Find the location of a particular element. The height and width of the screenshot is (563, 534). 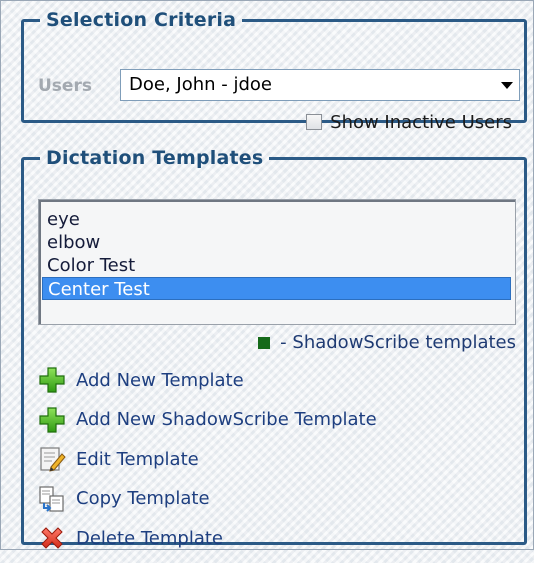

template-list-item-elbow: elbow is located at coordinates (276, 242).